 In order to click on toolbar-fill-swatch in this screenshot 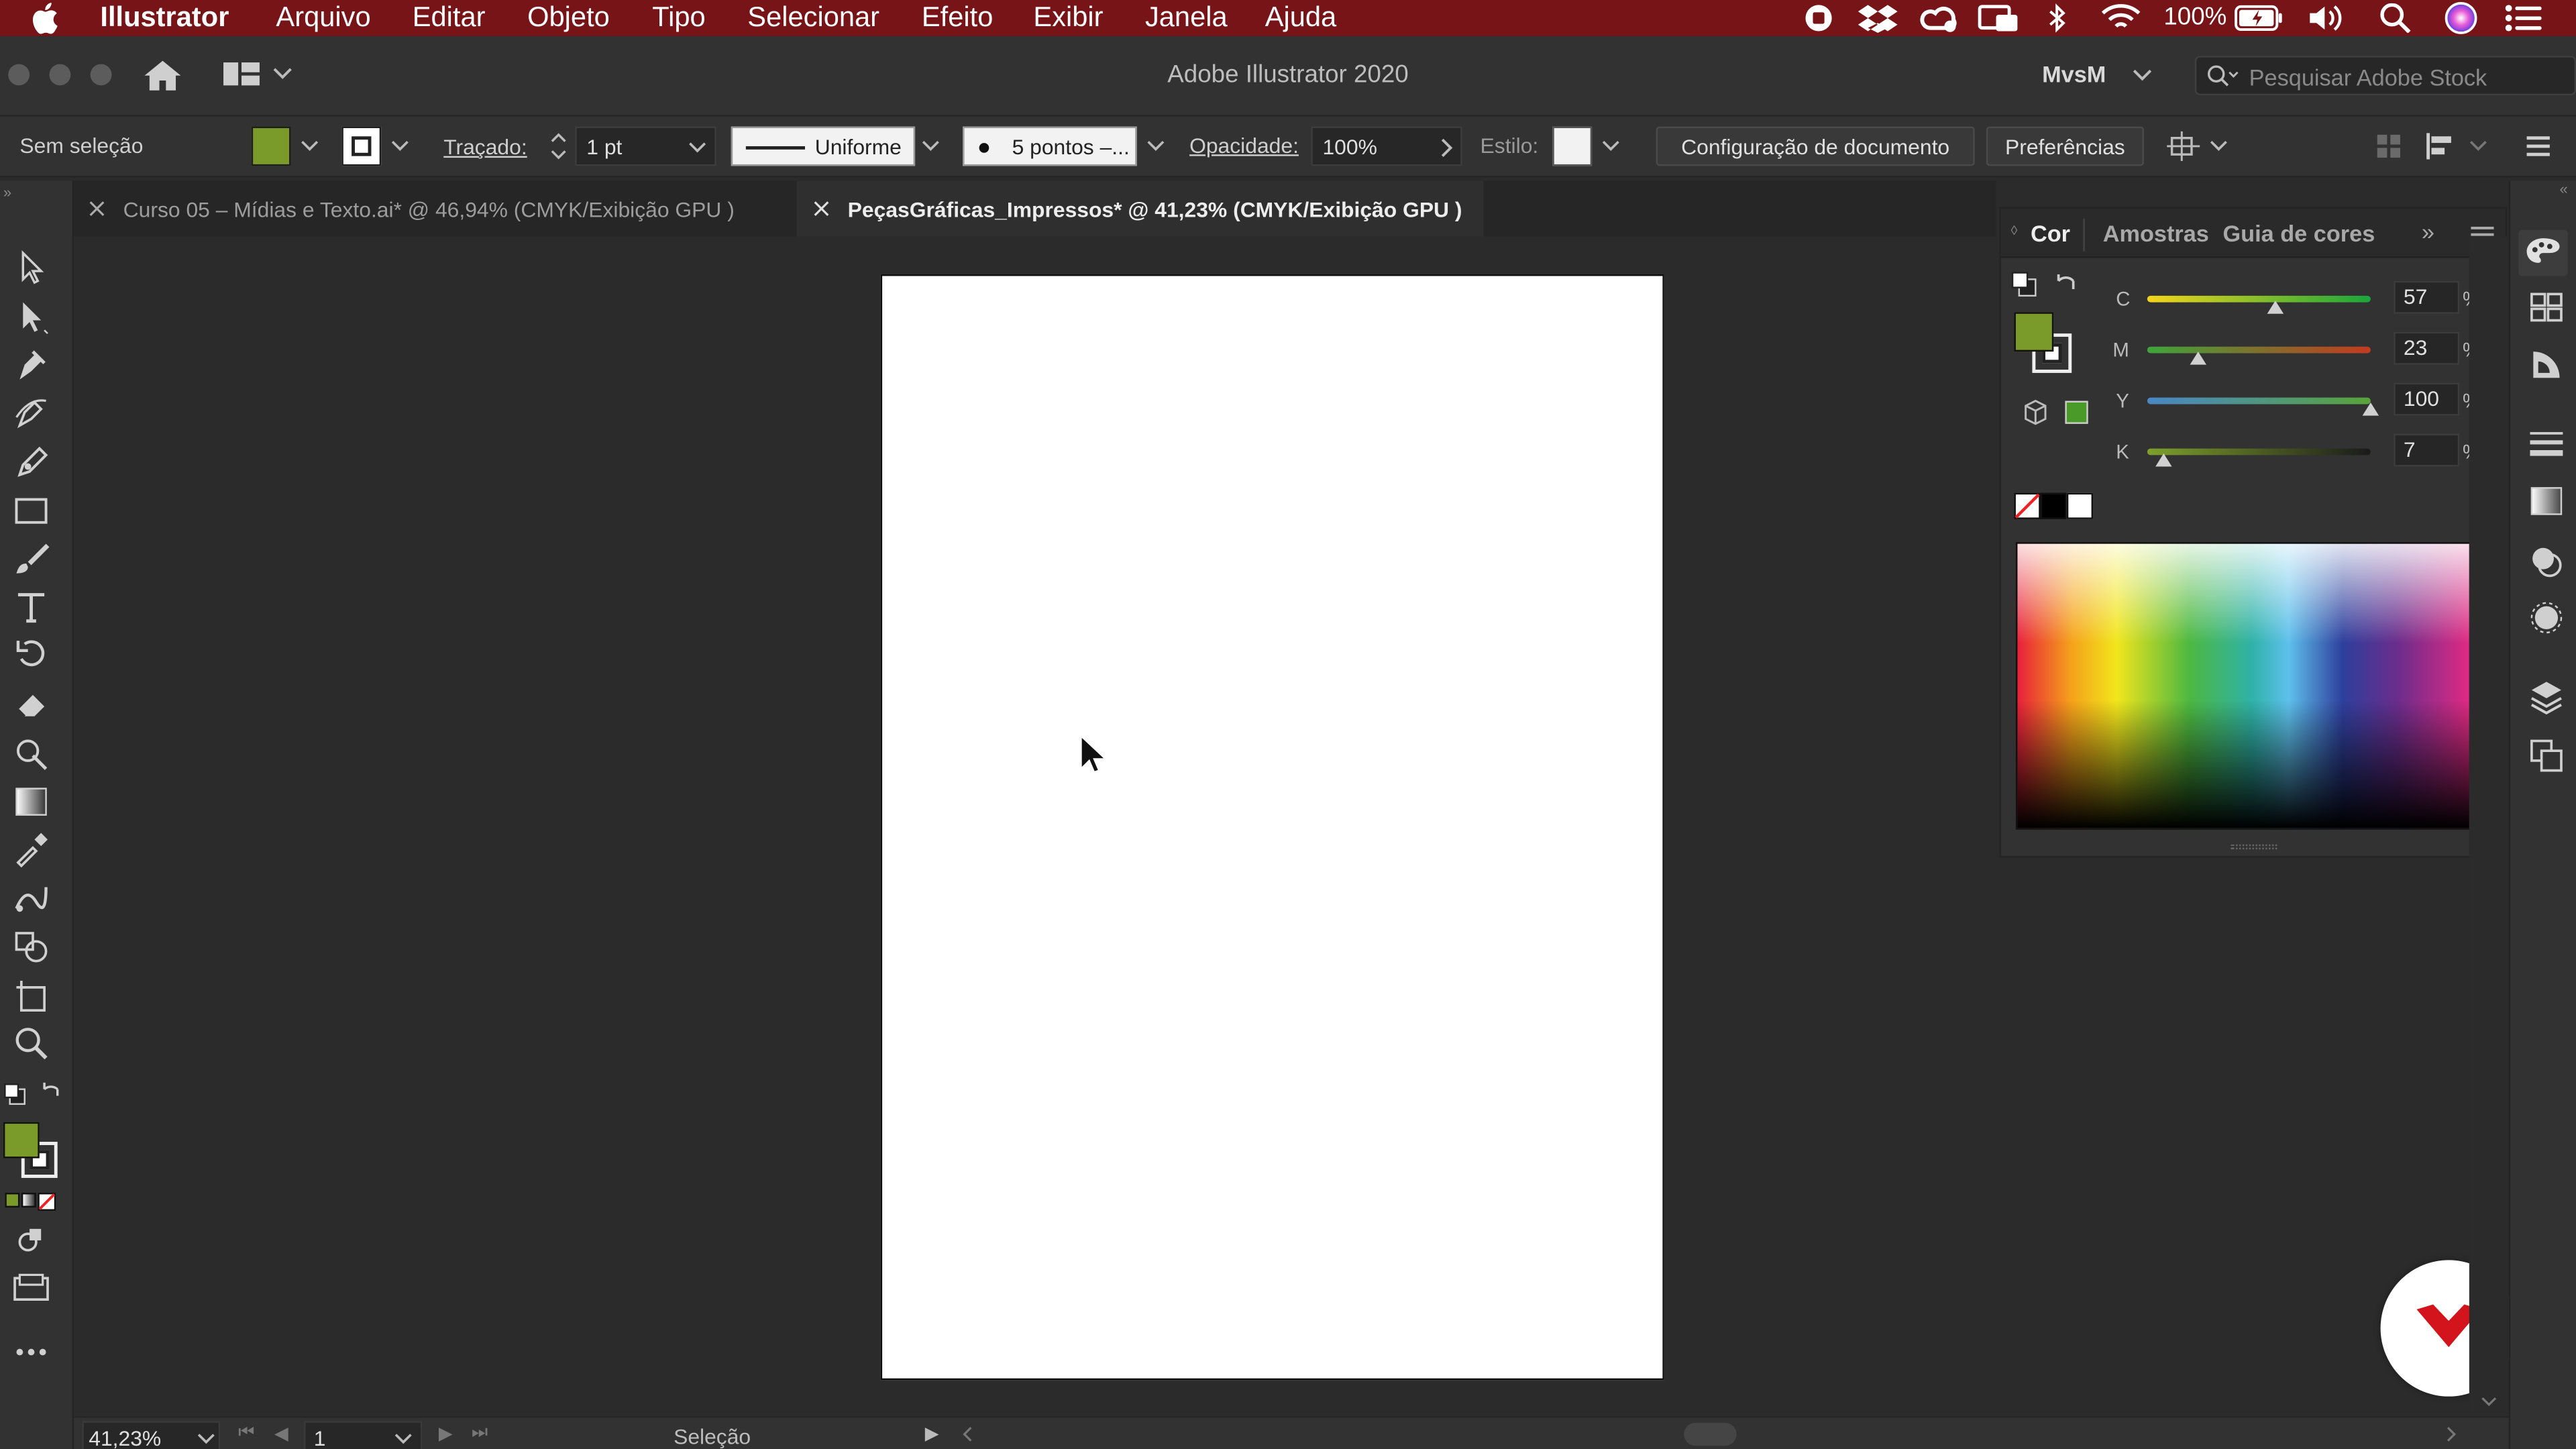, I will do `click(21, 1140)`.